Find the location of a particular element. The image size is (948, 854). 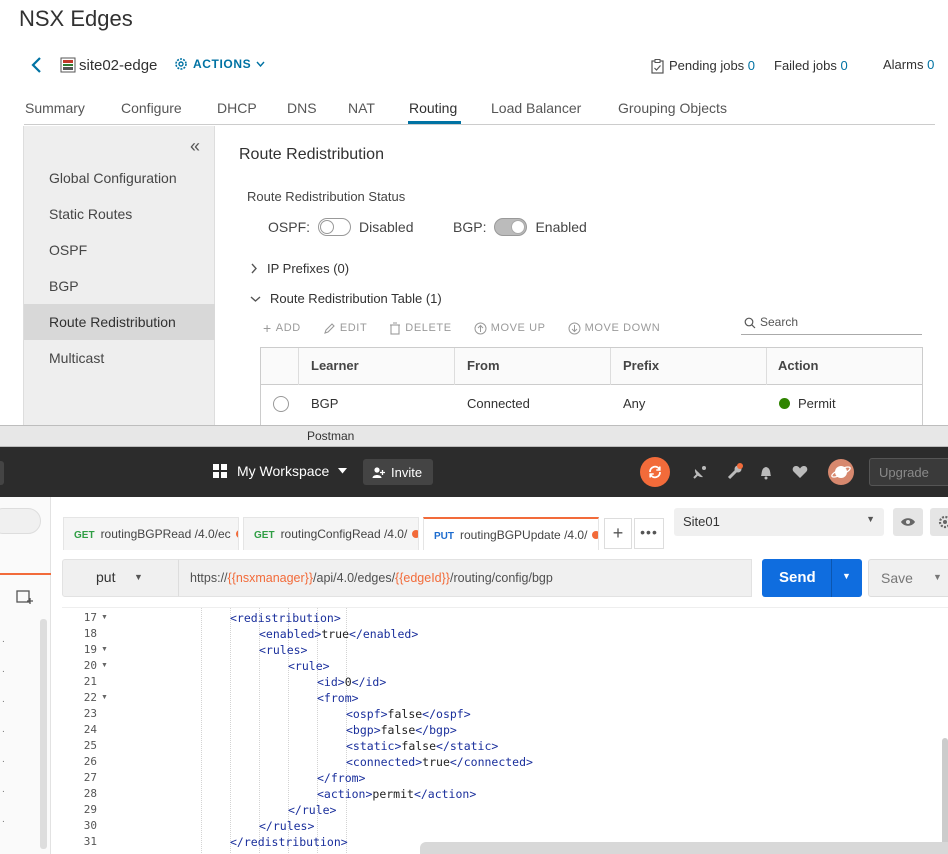

workspace-switcher: My Workspace is located at coordinates (280, 471).